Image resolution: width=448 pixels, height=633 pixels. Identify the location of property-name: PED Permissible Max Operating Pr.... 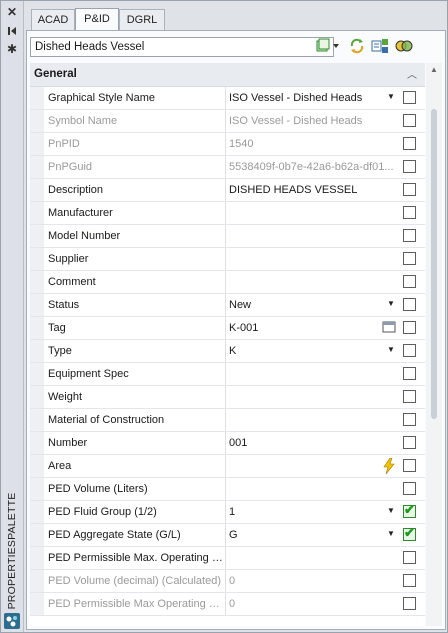
(136, 604).